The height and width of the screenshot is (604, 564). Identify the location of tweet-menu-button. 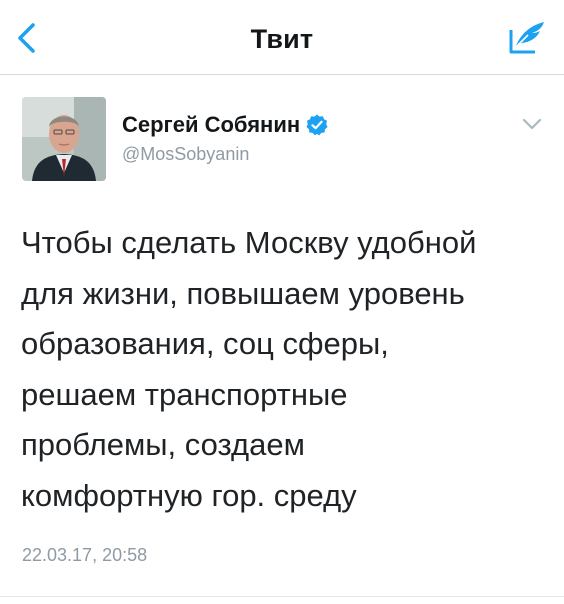
(532, 124).